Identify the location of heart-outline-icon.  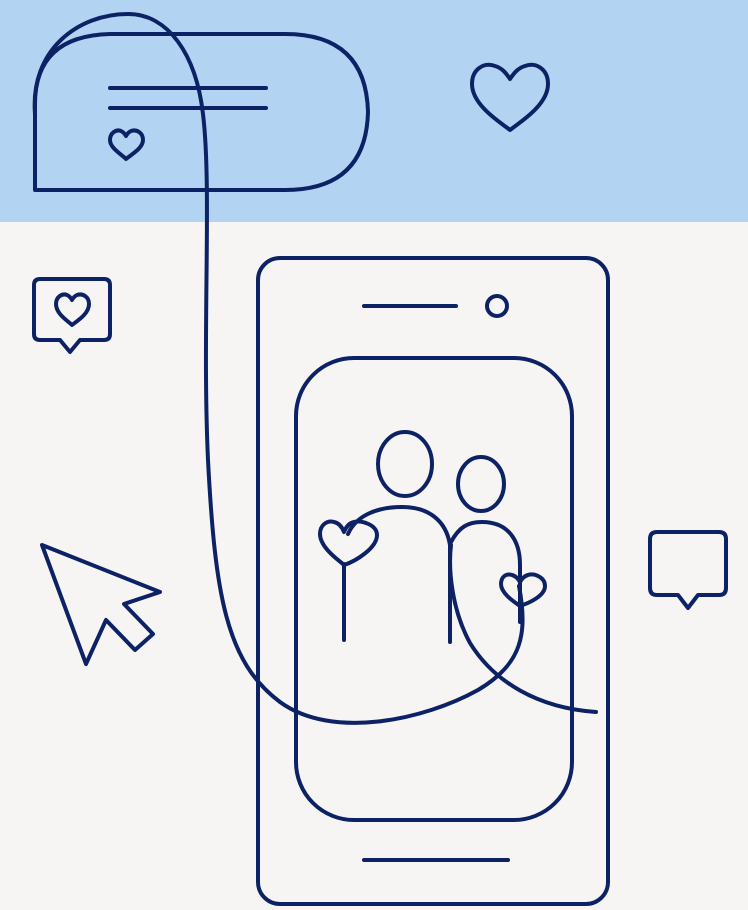
(510, 97).